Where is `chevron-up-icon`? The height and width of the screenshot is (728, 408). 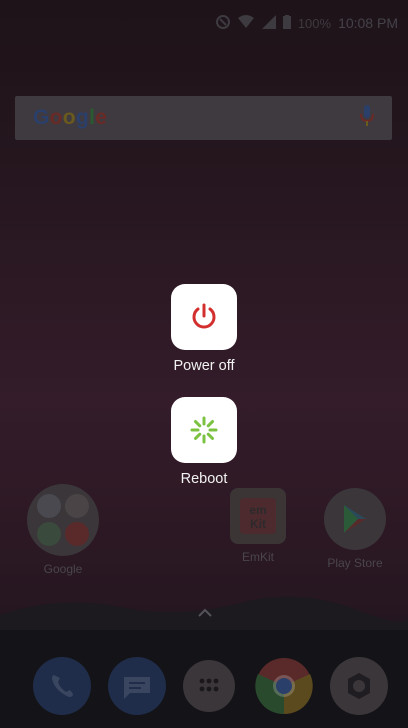 chevron-up-icon is located at coordinates (205, 613).